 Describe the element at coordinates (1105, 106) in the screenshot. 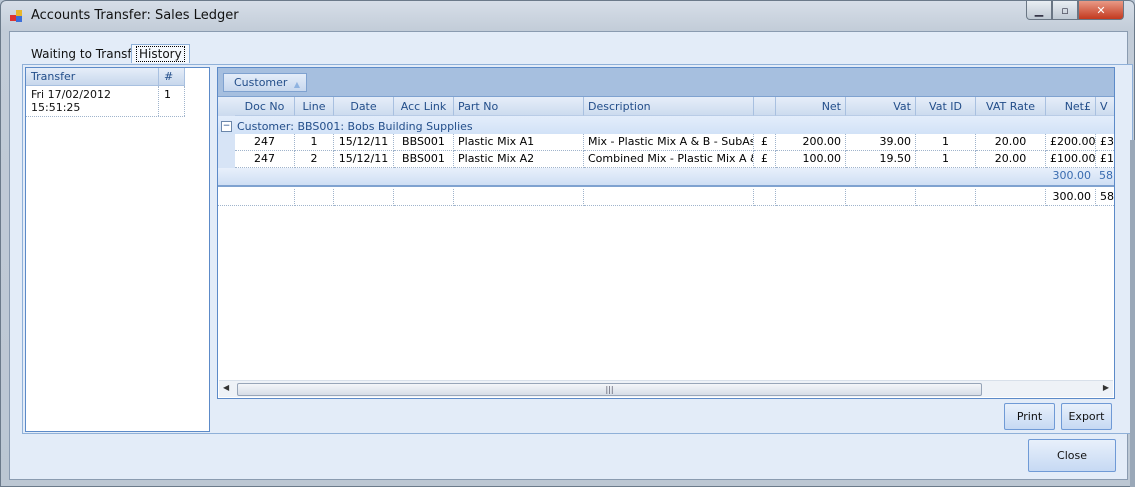

I see `column-header-v: V` at that location.